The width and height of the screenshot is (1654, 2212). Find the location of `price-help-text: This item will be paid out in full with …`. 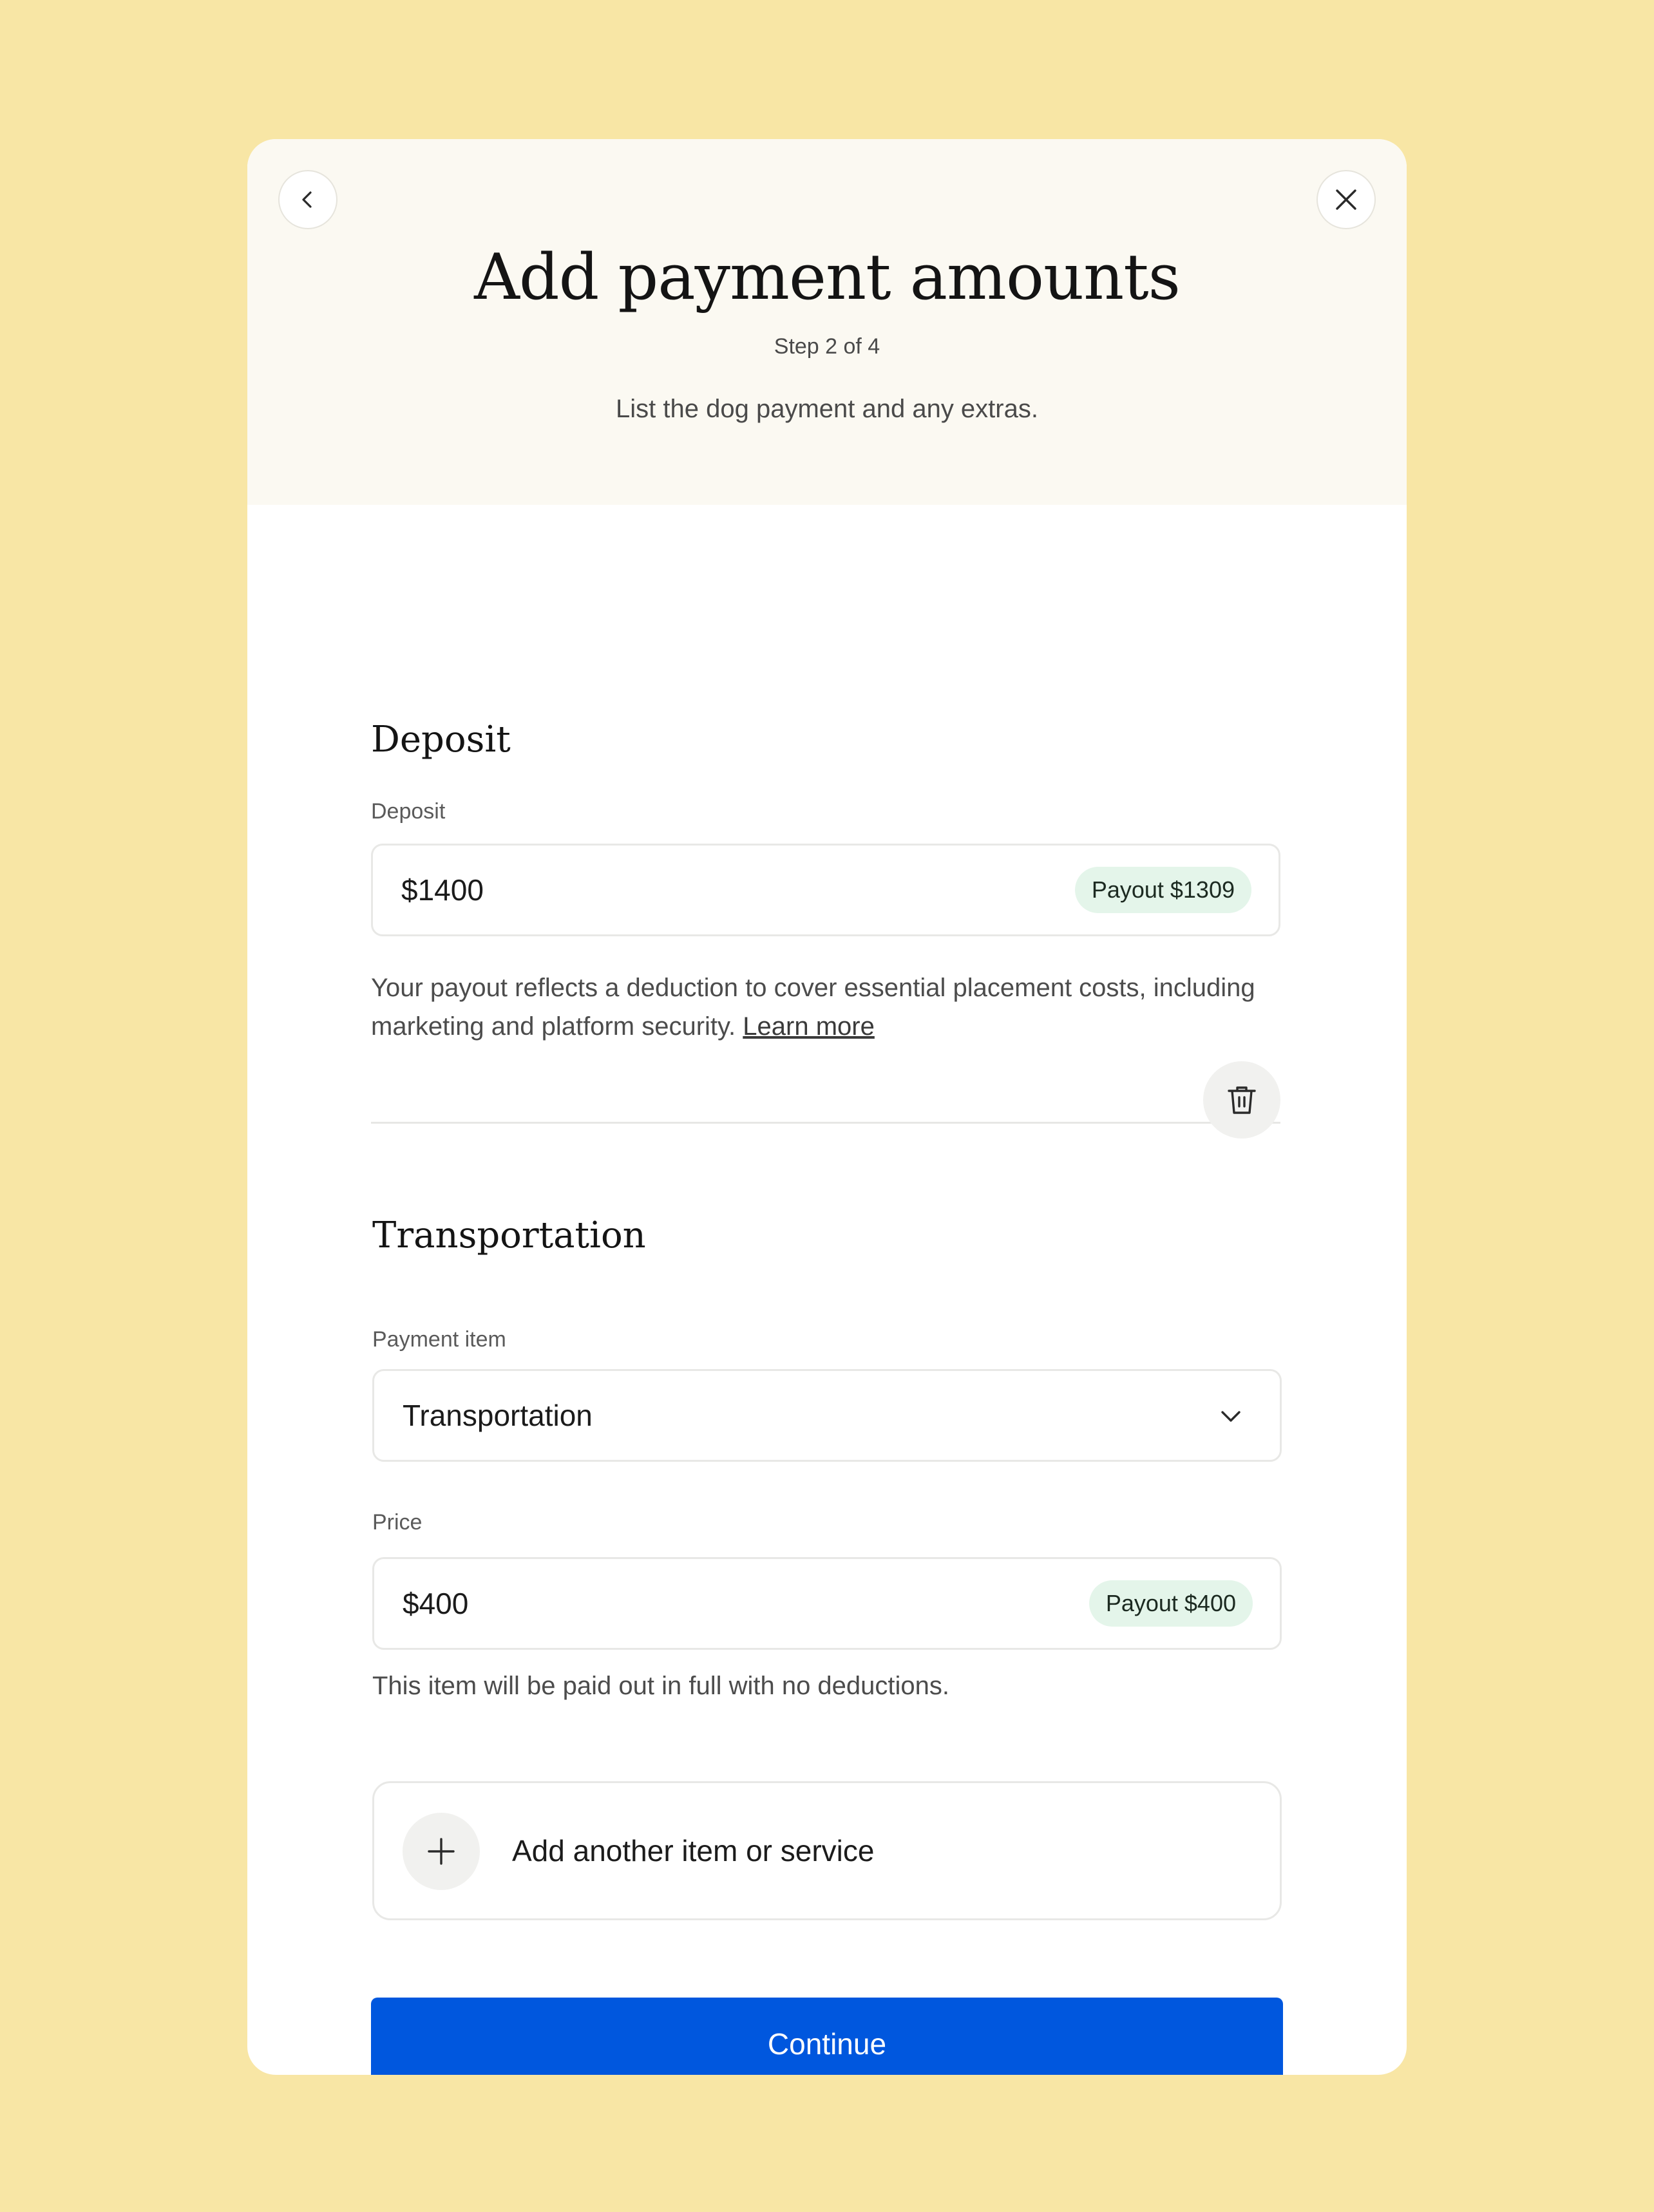

price-help-text: This item will be paid out in full with … is located at coordinates (661, 1686).